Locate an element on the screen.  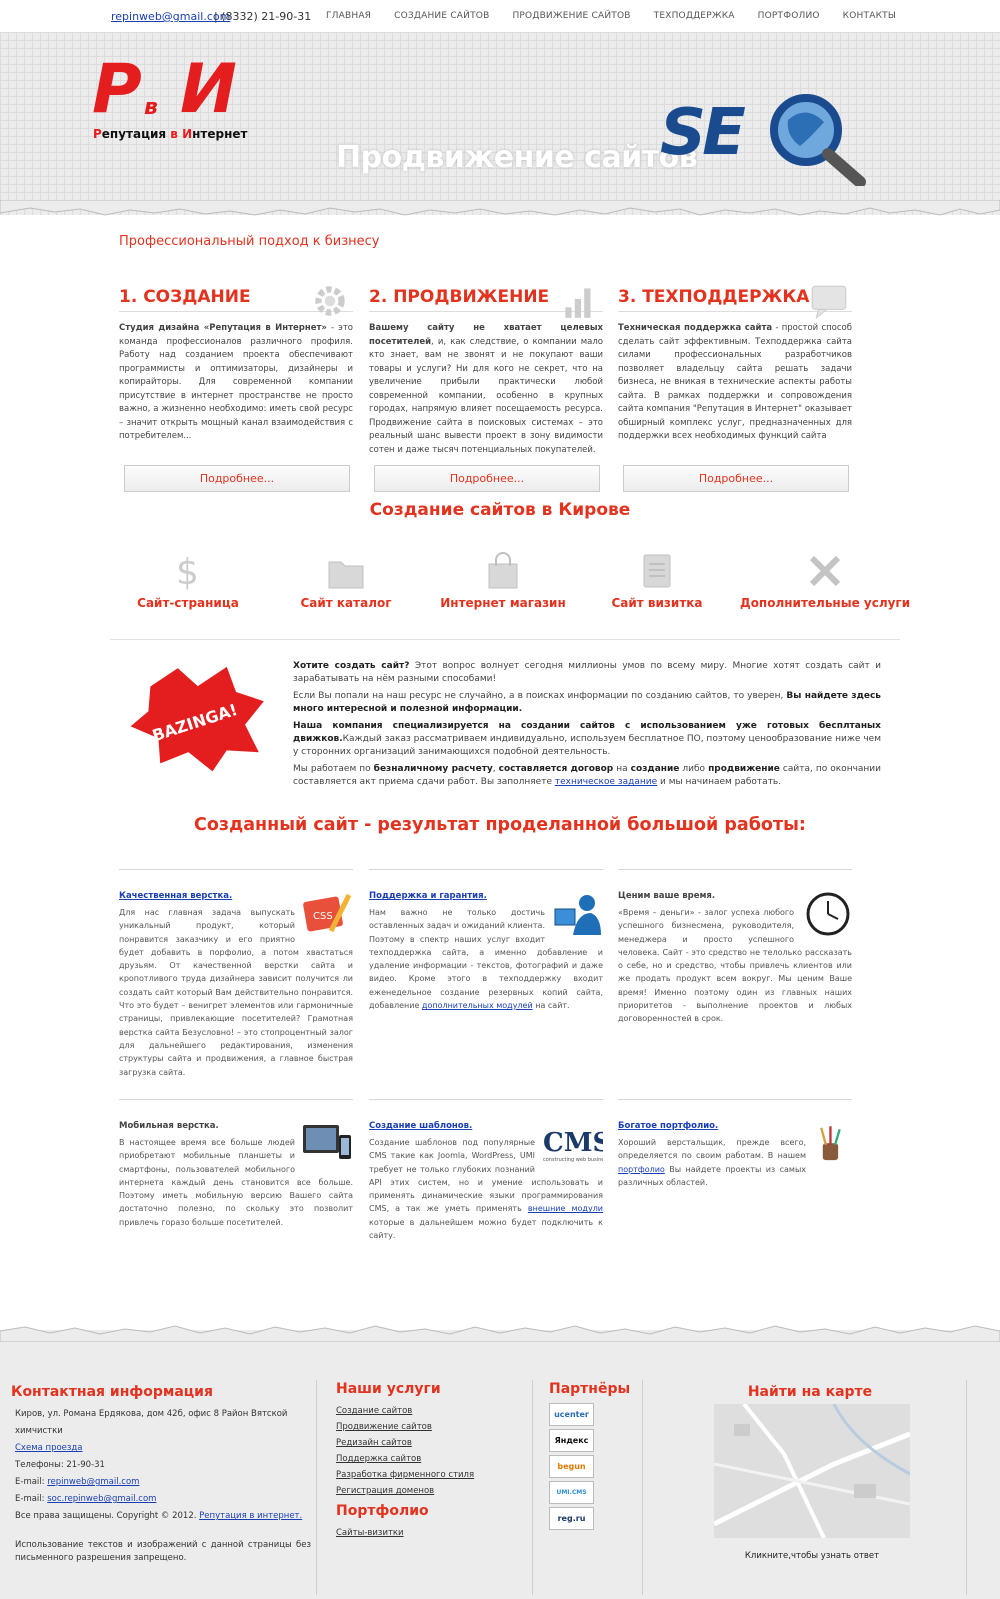
footer-service-link: Разработка фирменного стиля is located at coordinates (405, 1475).